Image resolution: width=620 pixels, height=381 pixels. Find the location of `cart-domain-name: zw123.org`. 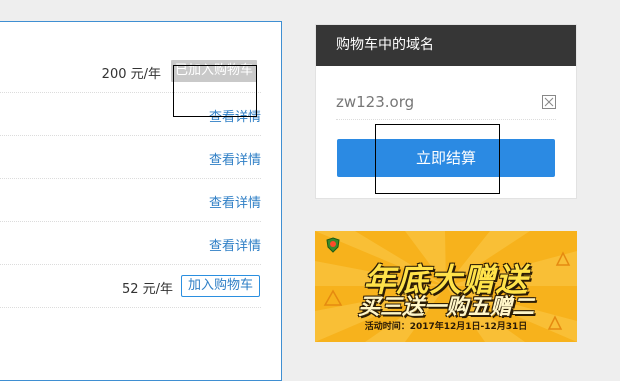

cart-domain-name: zw123.org is located at coordinates (375, 102).